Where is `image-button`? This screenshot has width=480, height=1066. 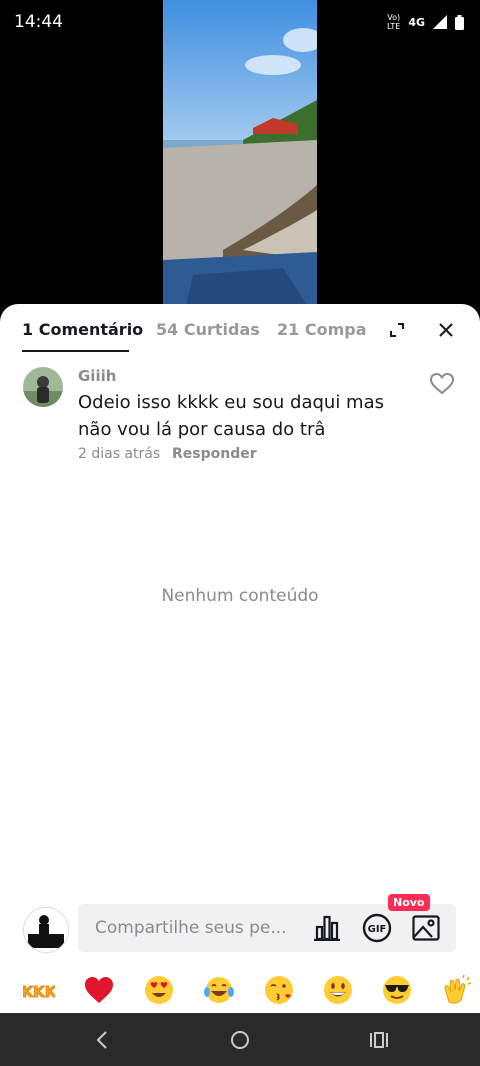
image-button is located at coordinates (426, 928).